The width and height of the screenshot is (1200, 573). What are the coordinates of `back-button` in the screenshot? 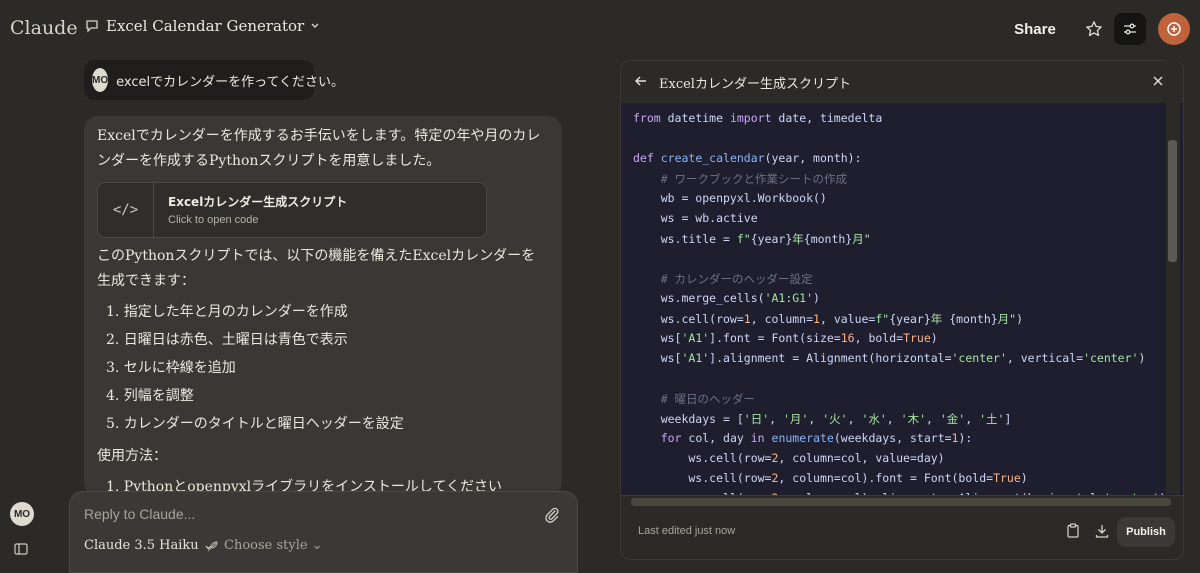 It's located at (641, 83).